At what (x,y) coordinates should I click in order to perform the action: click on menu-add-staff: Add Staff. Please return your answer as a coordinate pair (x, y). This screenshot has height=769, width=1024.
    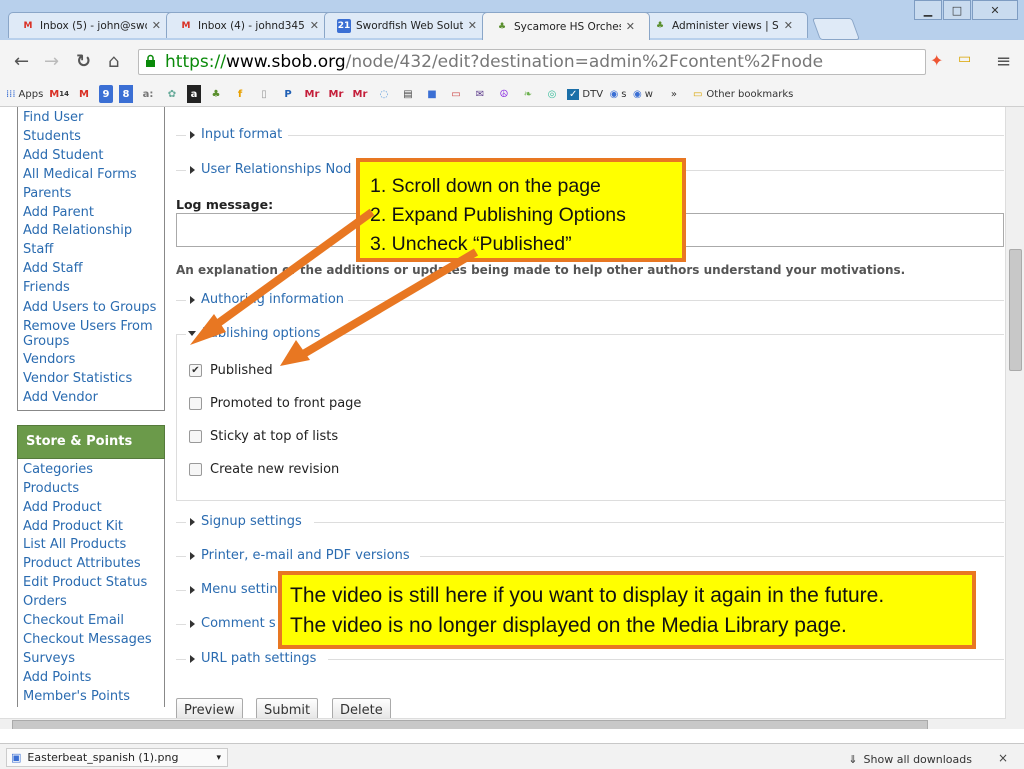
    Looking at the image, I should click on (93, 269).